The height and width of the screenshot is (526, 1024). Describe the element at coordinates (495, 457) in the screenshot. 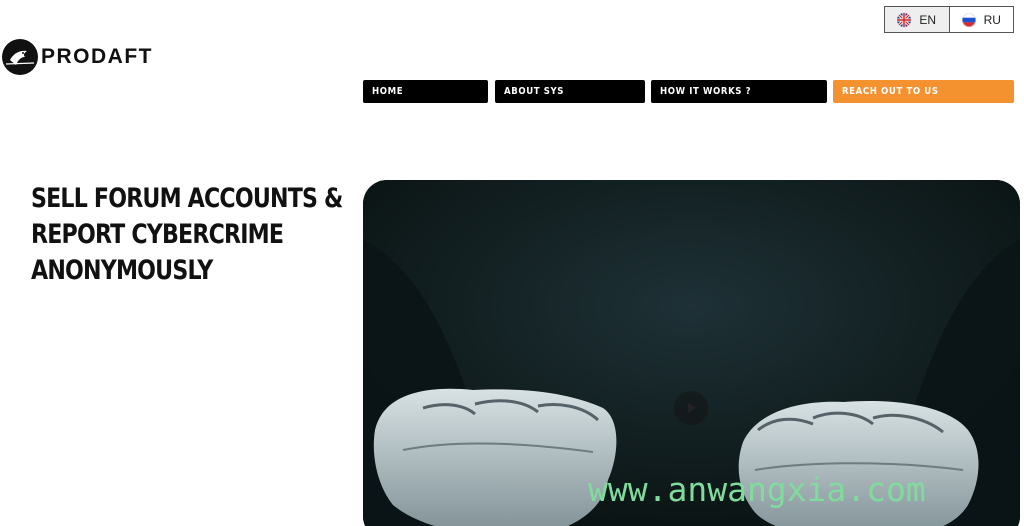

I see `left-fist` at that location.